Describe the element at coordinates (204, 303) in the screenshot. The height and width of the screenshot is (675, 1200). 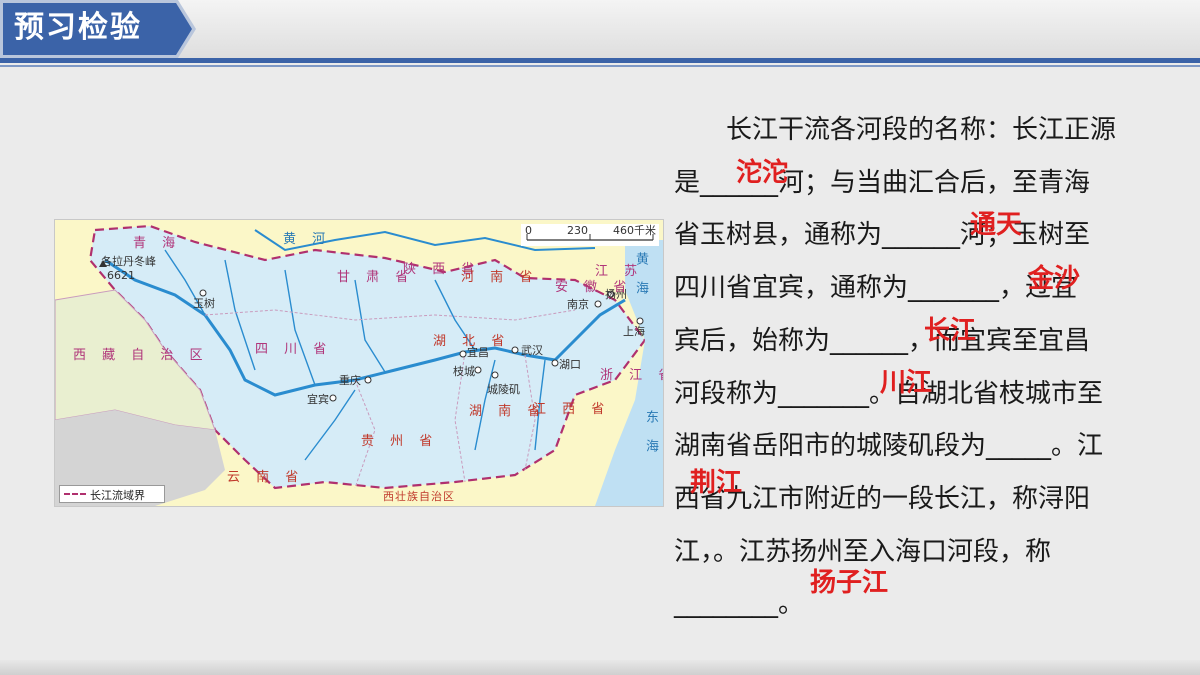
I see `place-yushu: 玉树` at that location.